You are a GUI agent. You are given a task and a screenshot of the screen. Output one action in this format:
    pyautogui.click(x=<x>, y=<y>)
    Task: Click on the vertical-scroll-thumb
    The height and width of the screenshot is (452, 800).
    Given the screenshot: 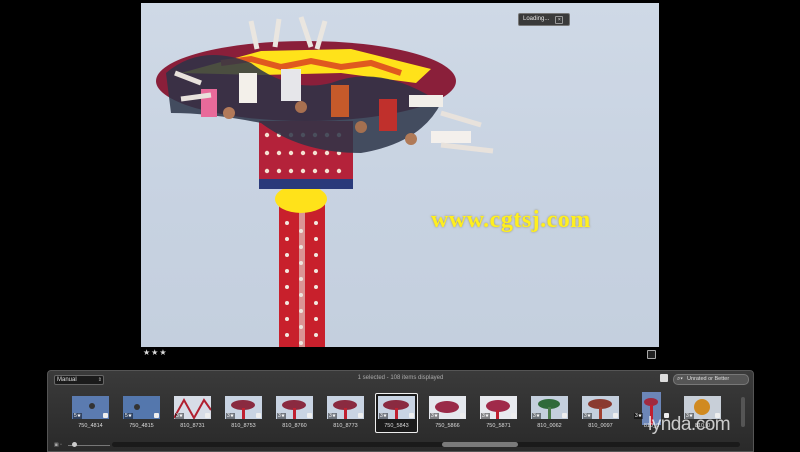 What is the action you would take?
    pyautogui.click(x=743, y=412)
    